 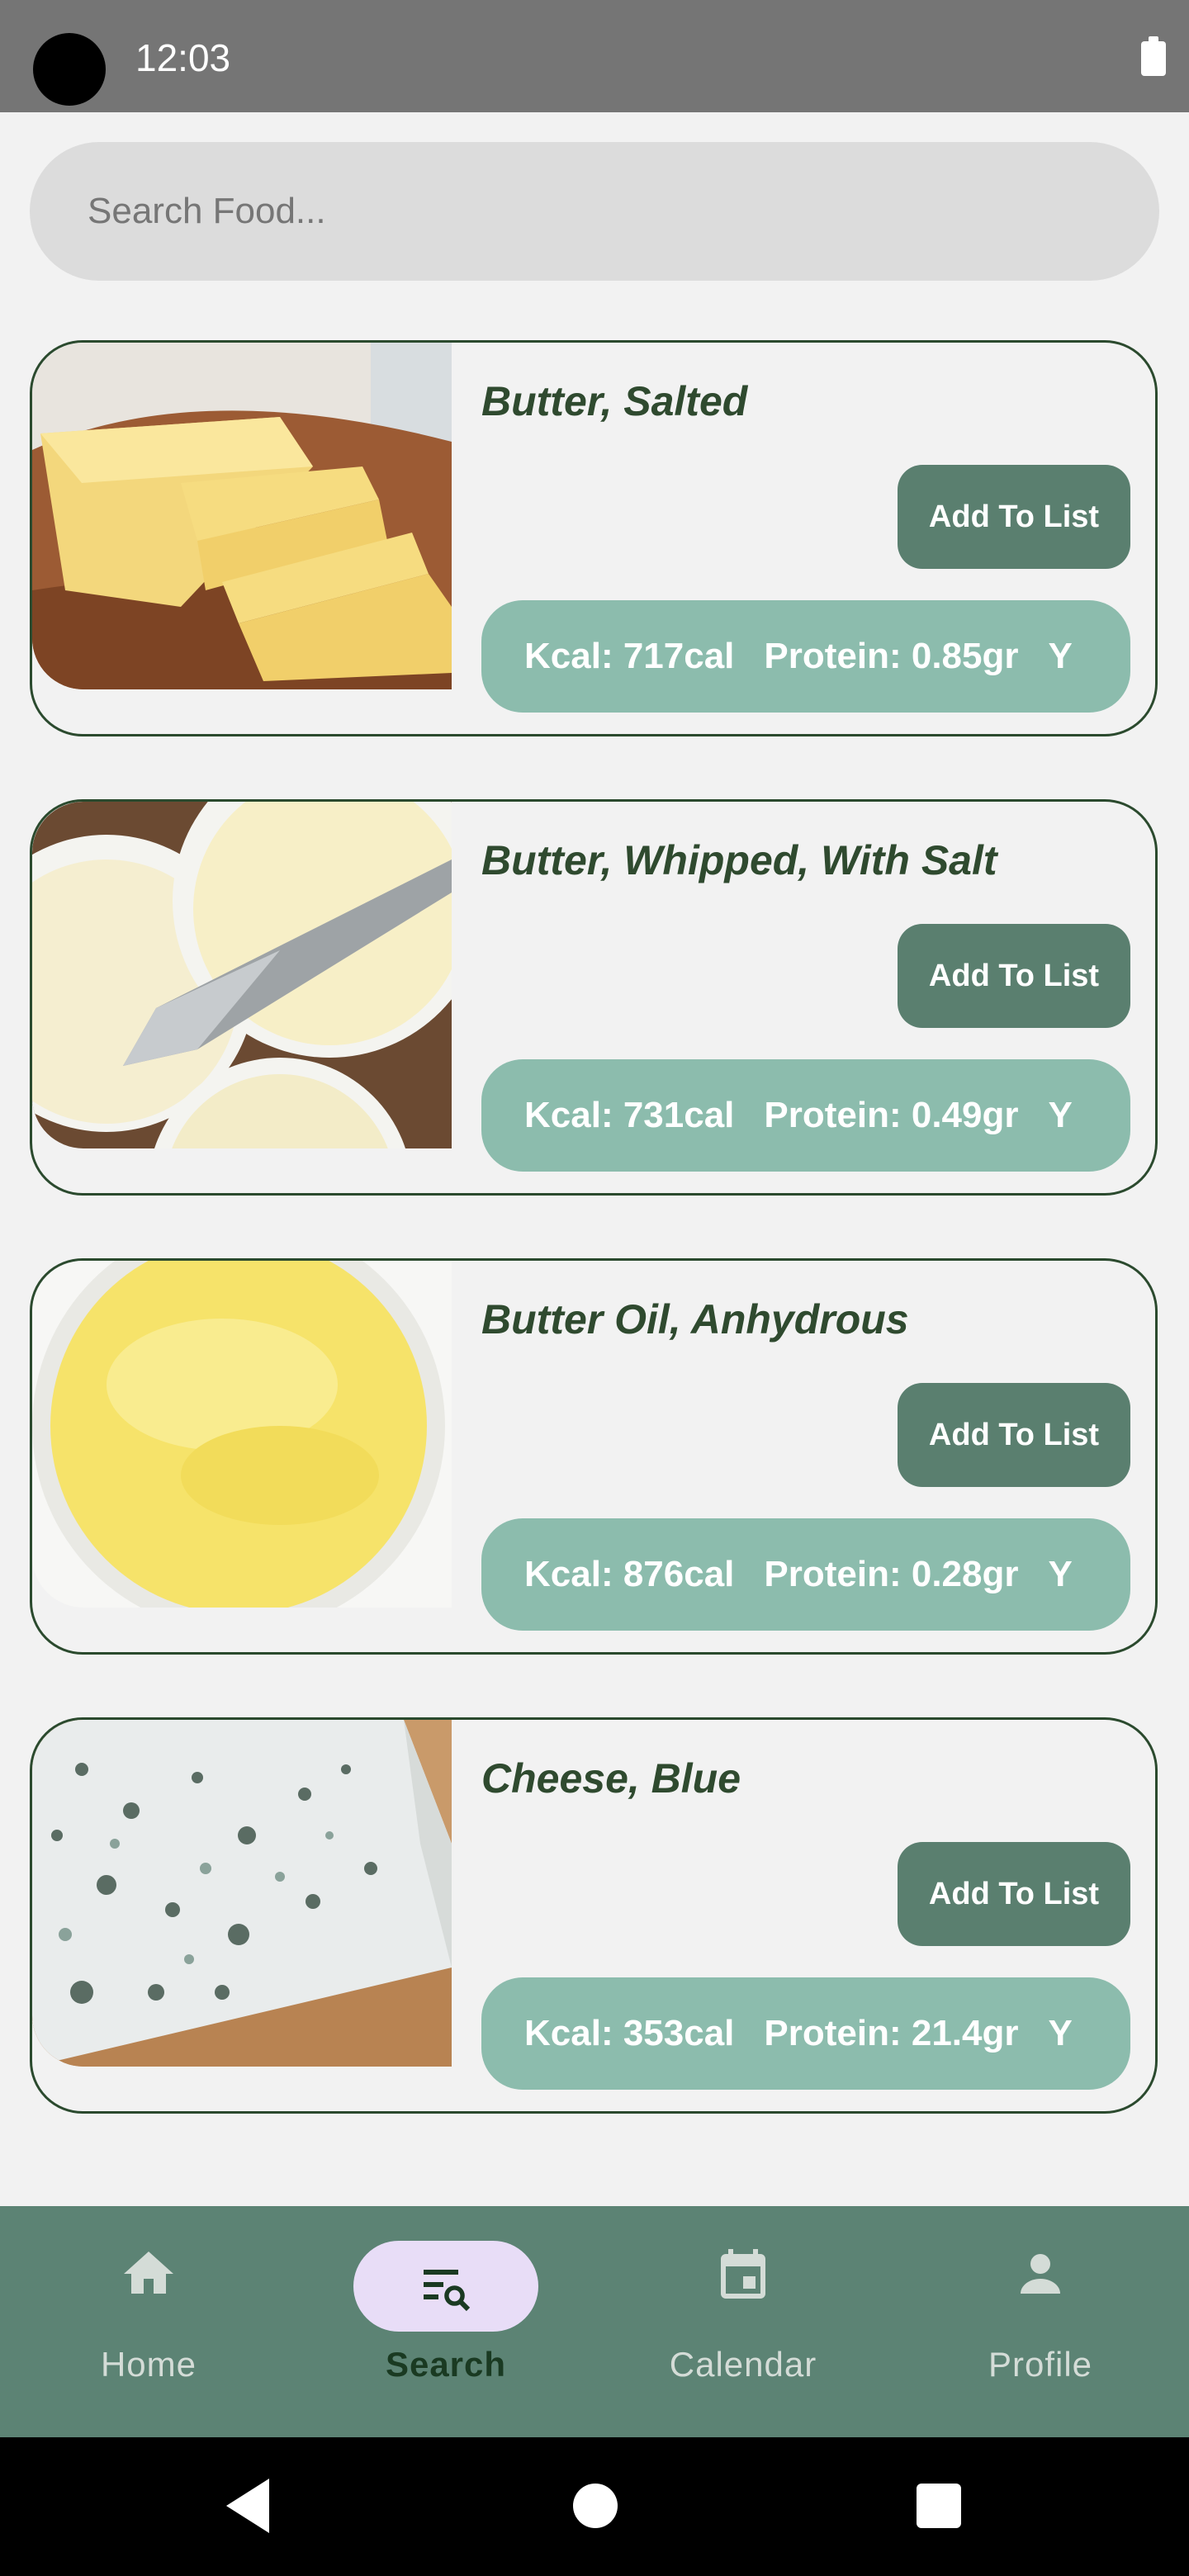 What do you see at coordinates (743, 2364) in the screenshot?
I see `nav-calendar-label: Calendar` at bounding box center [743, 2364].